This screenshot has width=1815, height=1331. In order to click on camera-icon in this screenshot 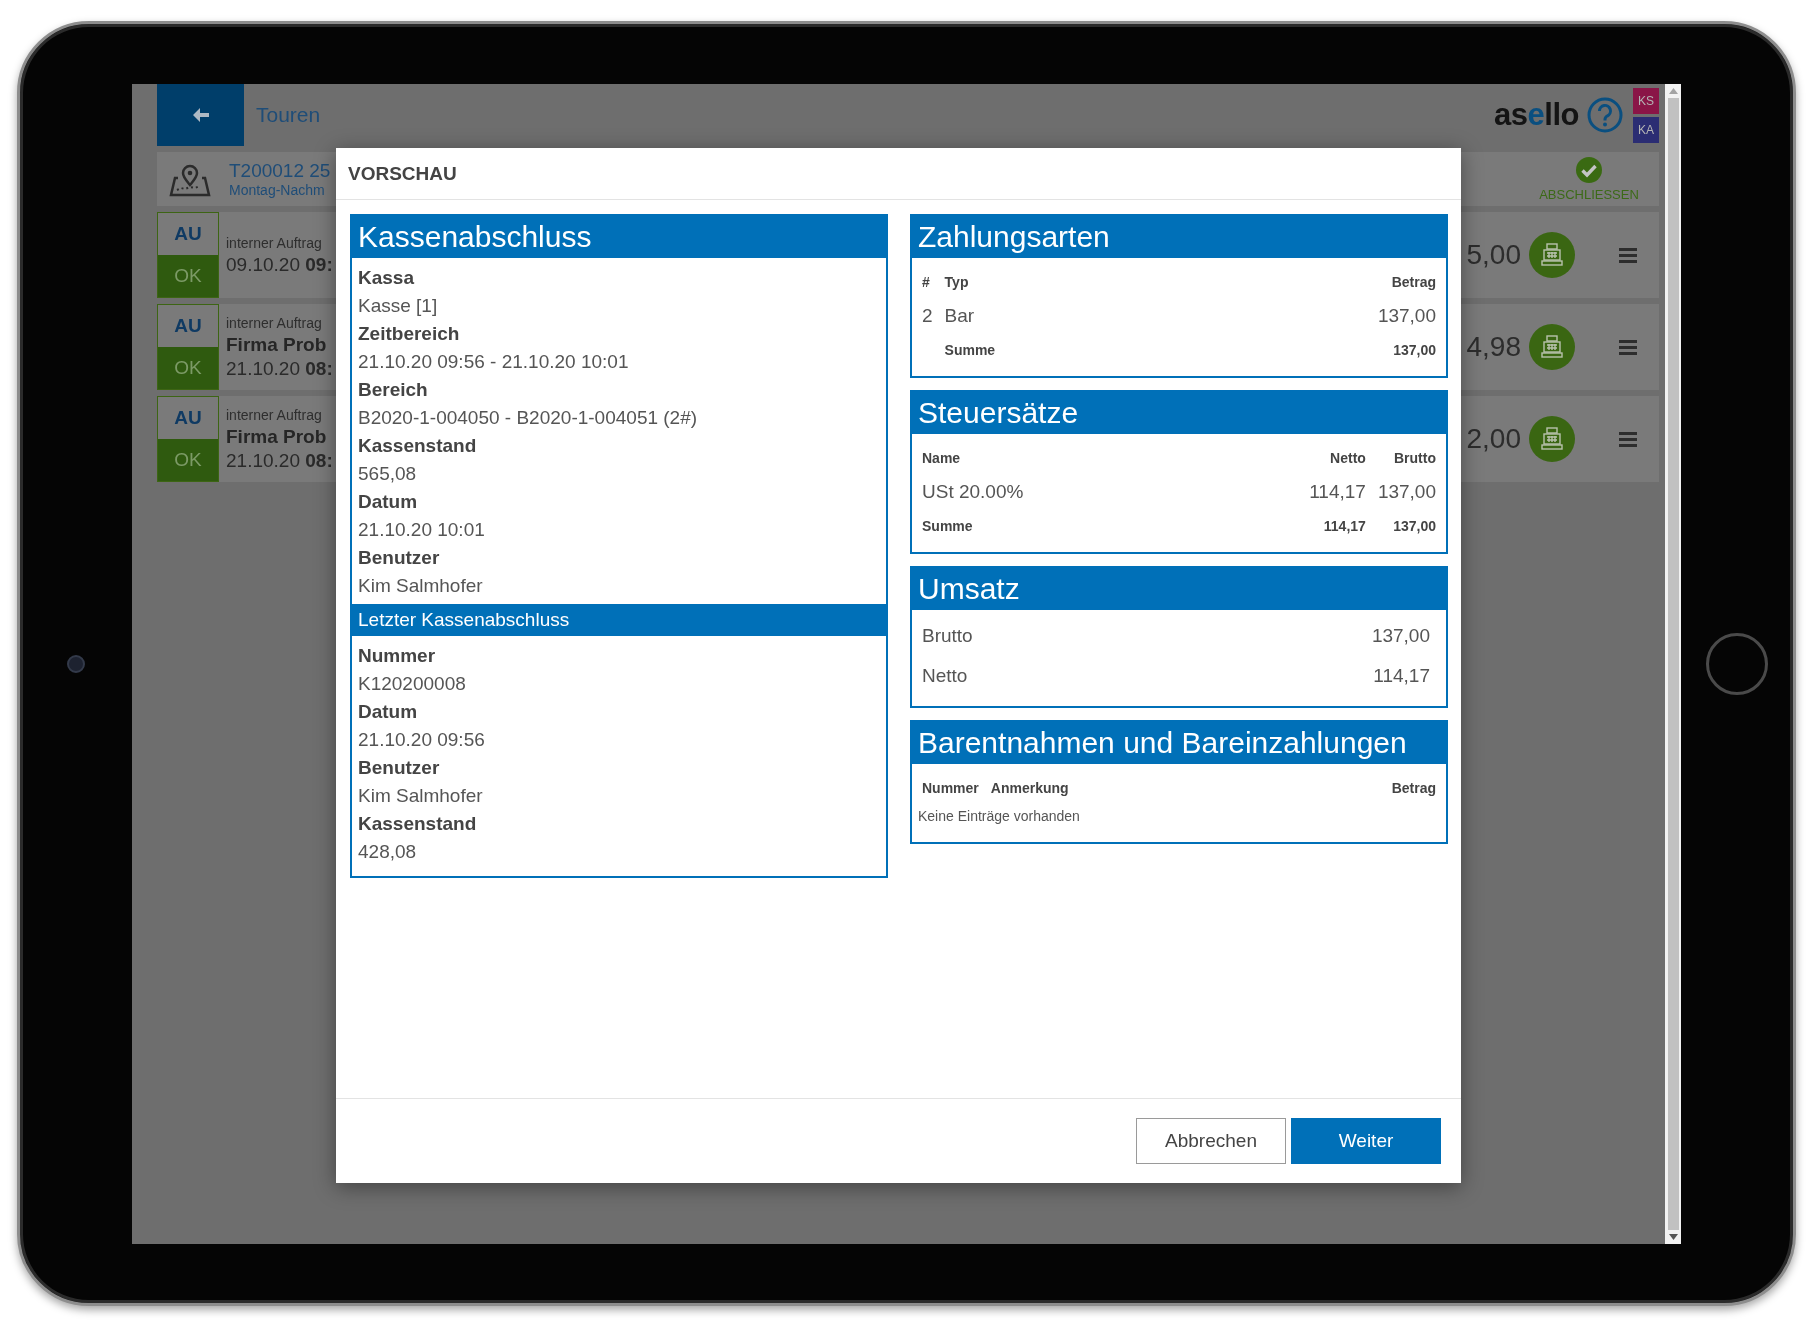, I will do `click(76, 663)`.